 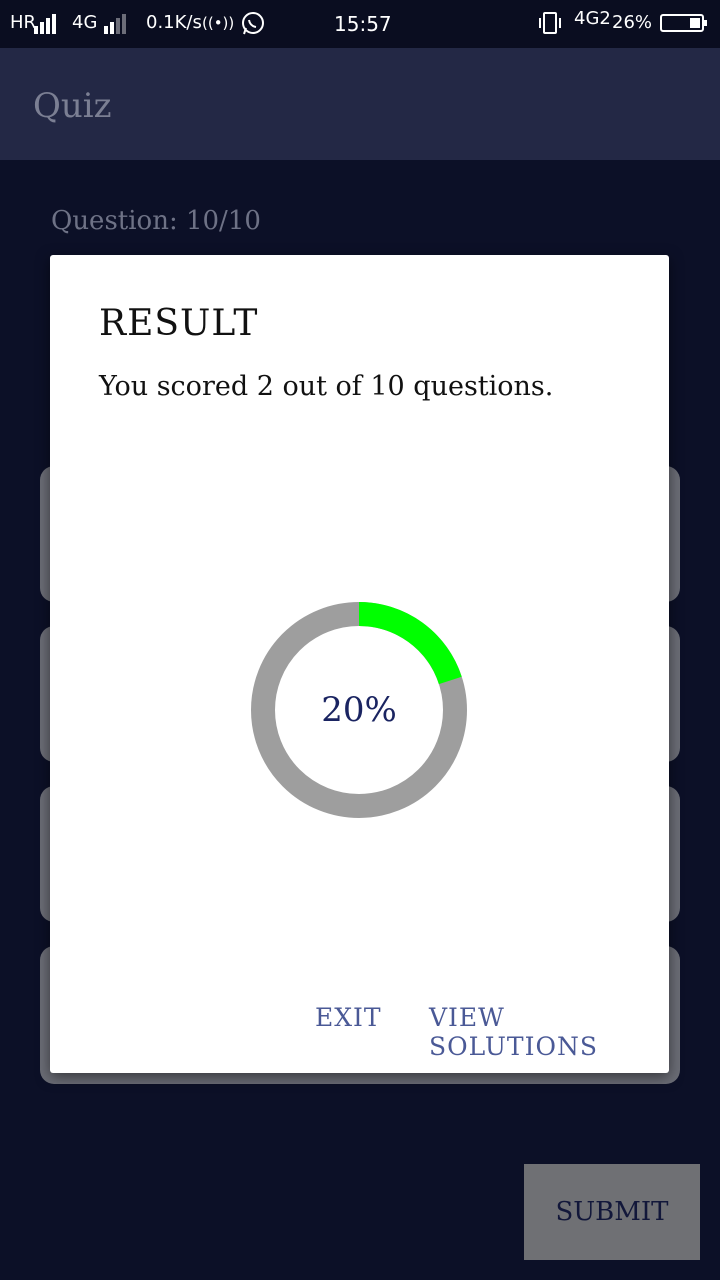 I want to click on question-counter: Question: 10/10, so click(x=156, y=221).